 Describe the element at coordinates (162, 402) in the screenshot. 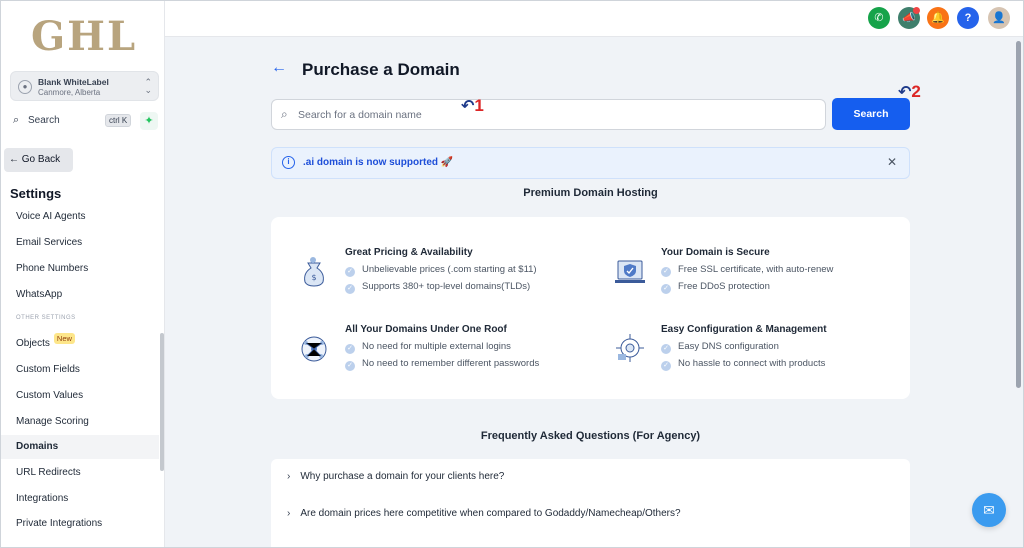

I see `sidebar-scrollbar` at that location.